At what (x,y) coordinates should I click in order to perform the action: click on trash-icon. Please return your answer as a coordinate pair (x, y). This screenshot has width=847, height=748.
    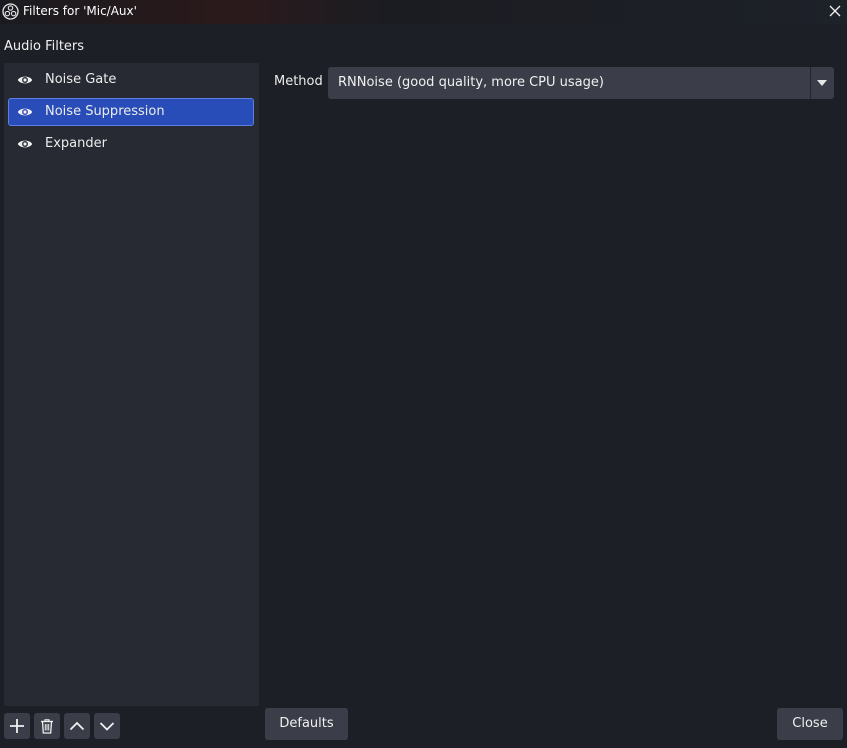
    Looking at the image, I should click on (47, 726).